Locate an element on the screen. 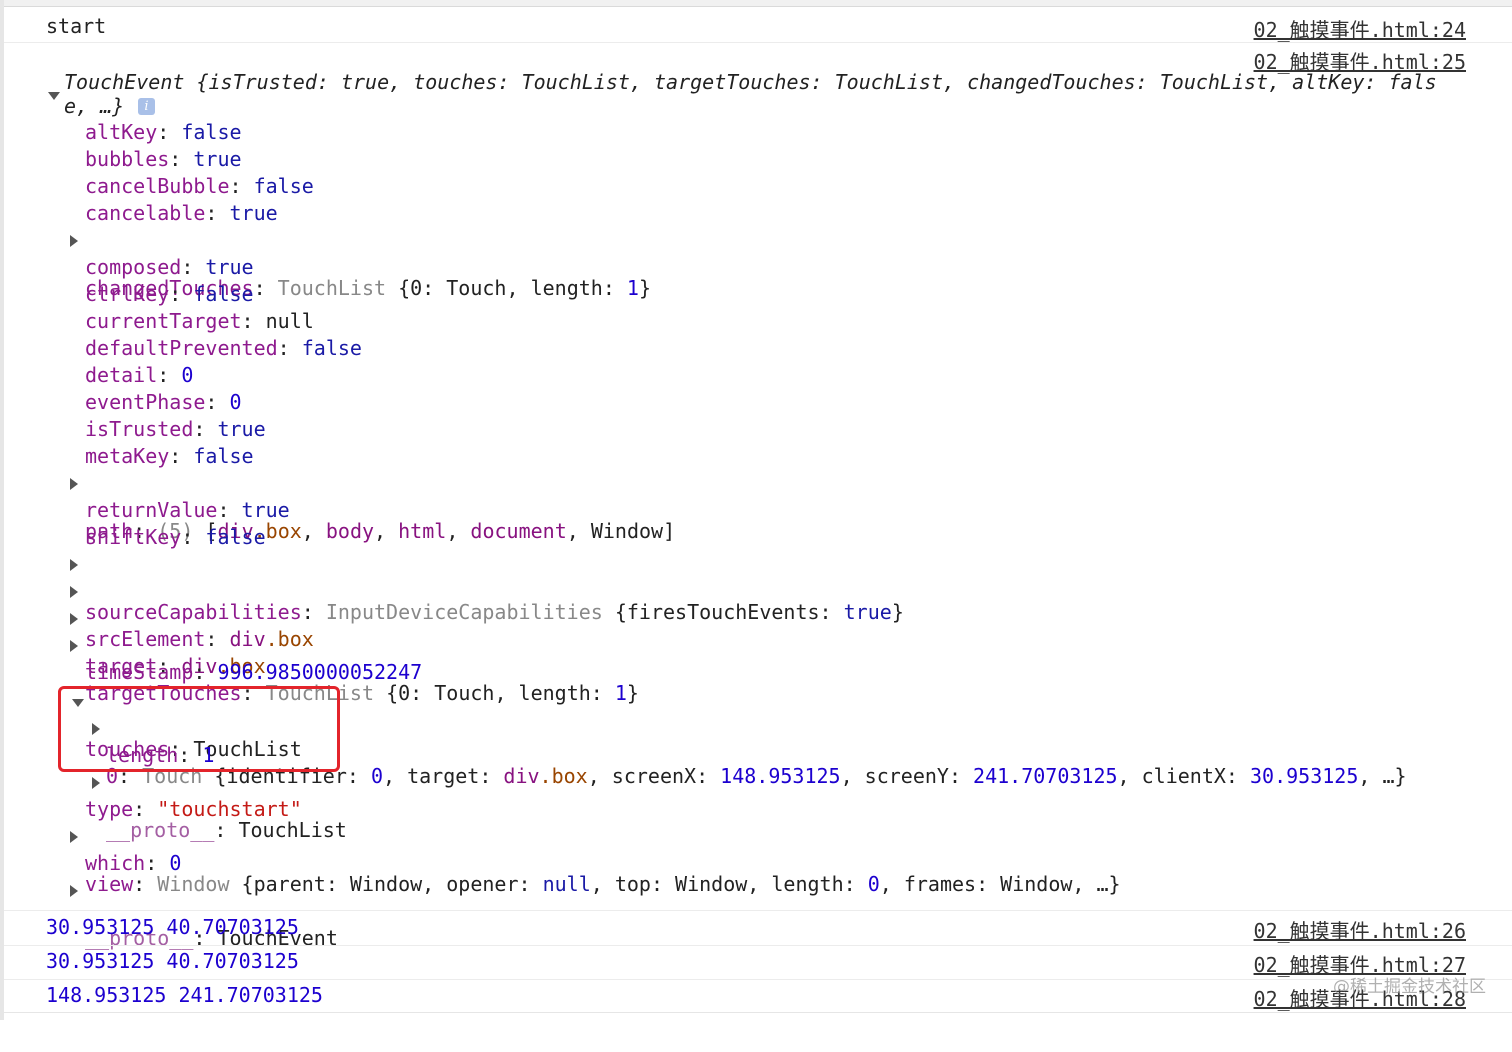 The image size is (1512, 1052). console-text: start is located at coordinates (76, 26).